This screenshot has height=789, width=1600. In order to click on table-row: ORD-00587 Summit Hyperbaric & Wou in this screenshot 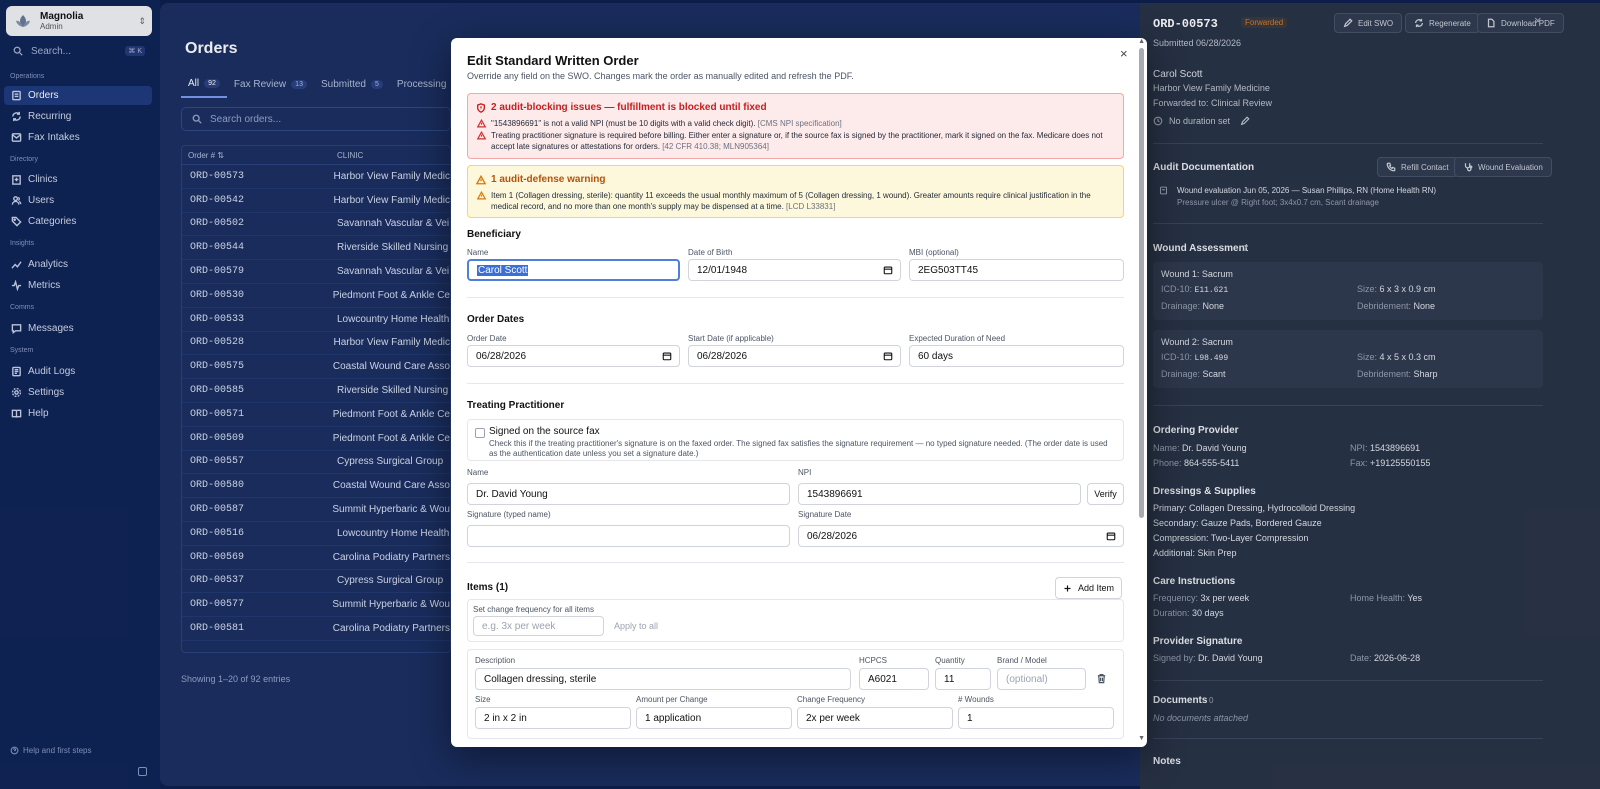, I will do `click(316, 510)`.